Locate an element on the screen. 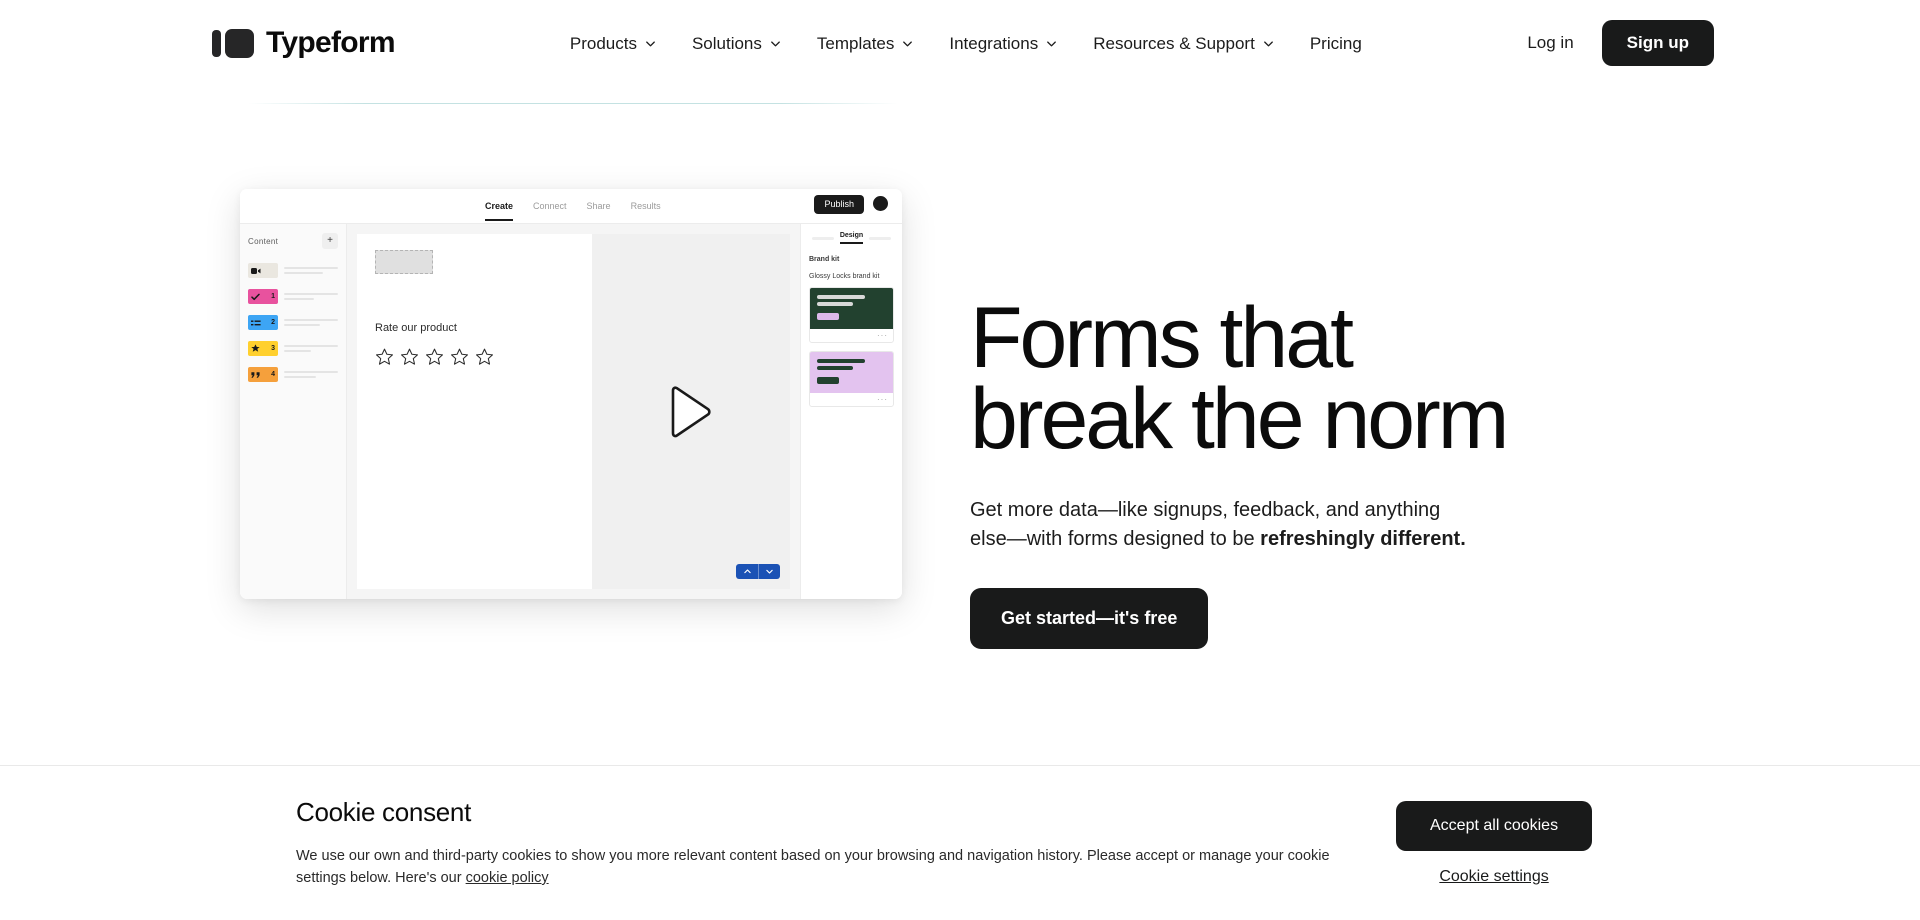 The height and width of the screenshot is (920, 1920). mockup-canvas: Rate our product is located at coordinates (573, 411).